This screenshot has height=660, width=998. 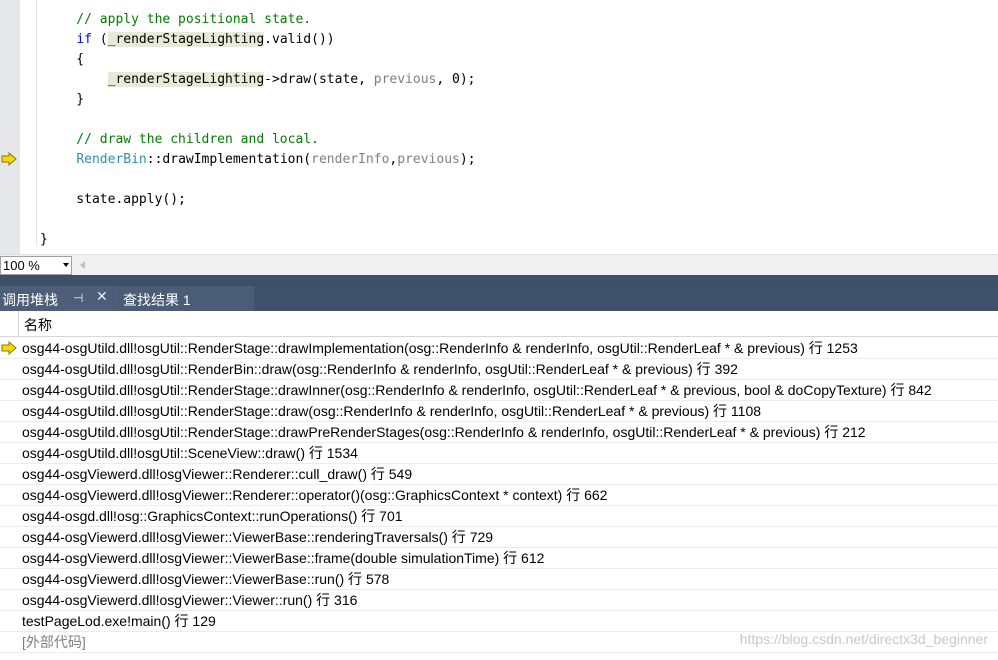 I want to click on code-token: renderInfo, so click(x=350, y=159).